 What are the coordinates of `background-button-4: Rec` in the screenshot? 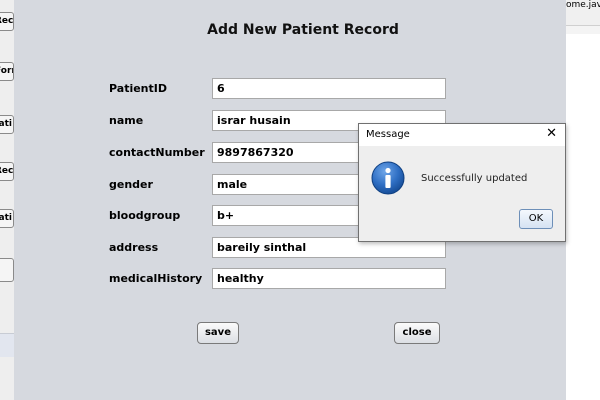 It's located at (7, 171).